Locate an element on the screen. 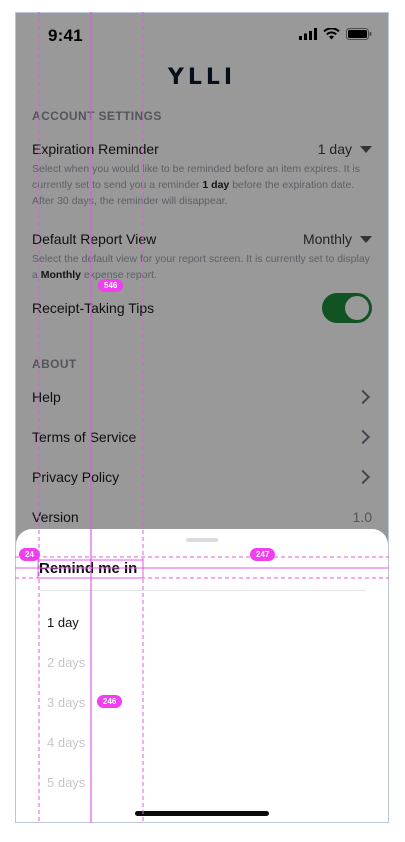 This screenshot has height=842, width=405. picker-option: 2 days is located at coordinates (66, 662).